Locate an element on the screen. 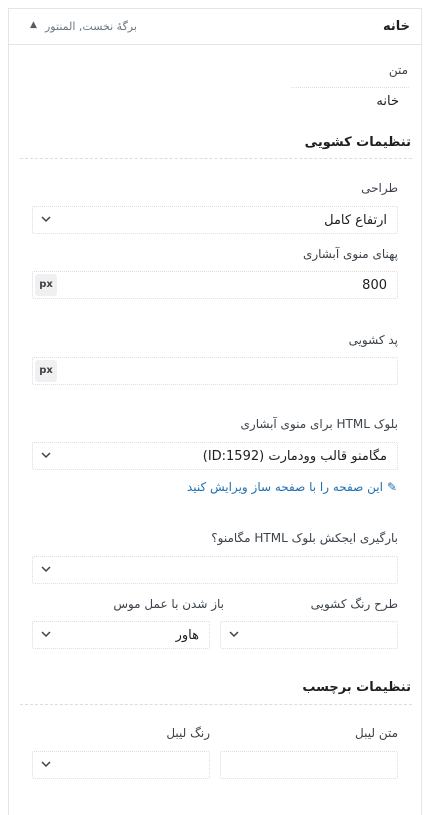  html-block-value: مگامنو قالب وودمارت (ID:1592) is located at coordinates (294, 456).